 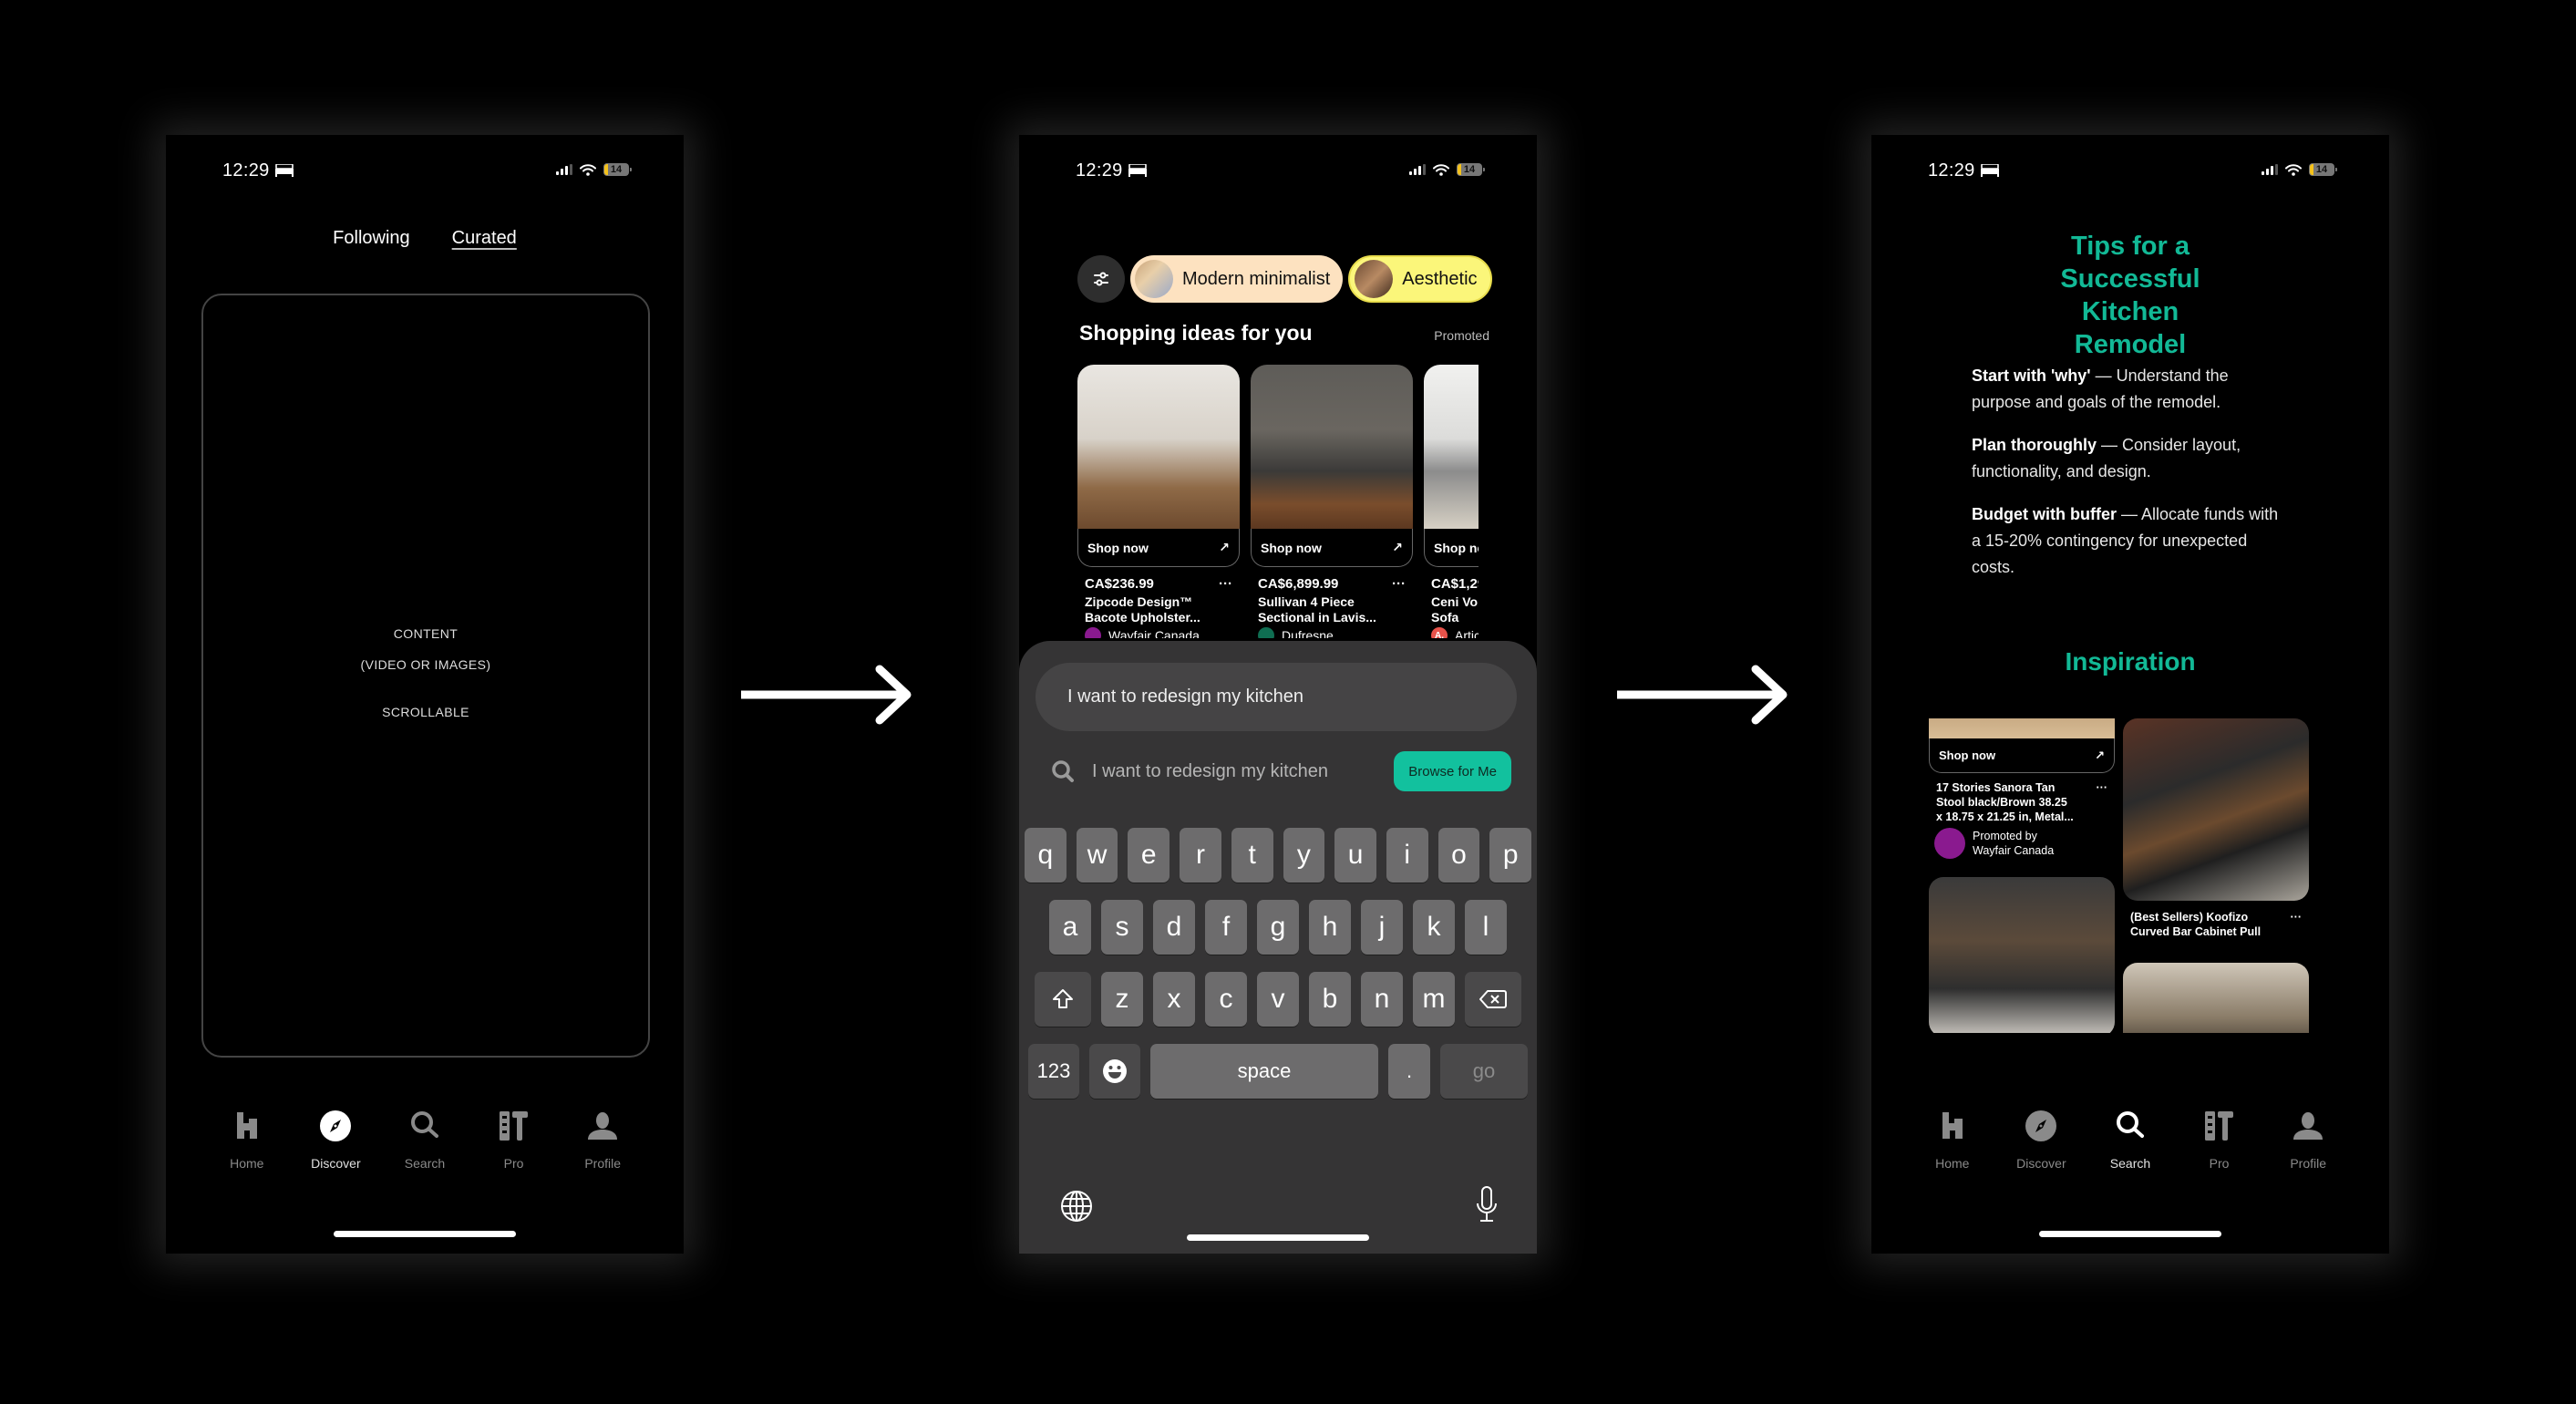 I want to click on flow-arrow-icon, so click(x=826, y=695).